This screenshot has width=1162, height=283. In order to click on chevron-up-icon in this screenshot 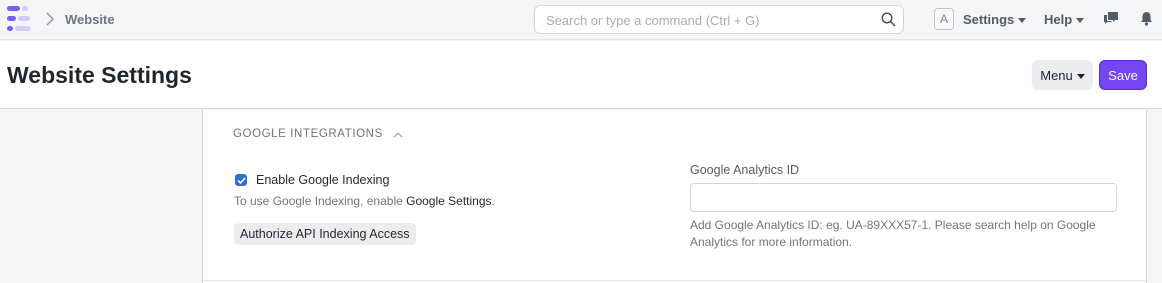, I will do `click(398, 134)`.